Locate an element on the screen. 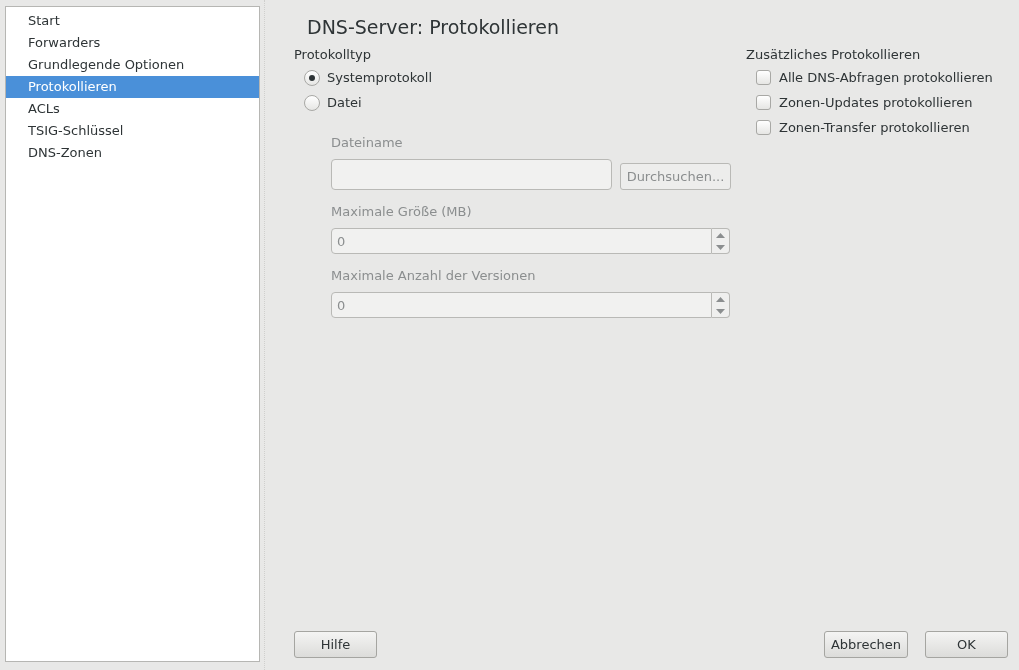 The image size is (1019, 670). radio-label: Datei is located at coordinates (344, 102).